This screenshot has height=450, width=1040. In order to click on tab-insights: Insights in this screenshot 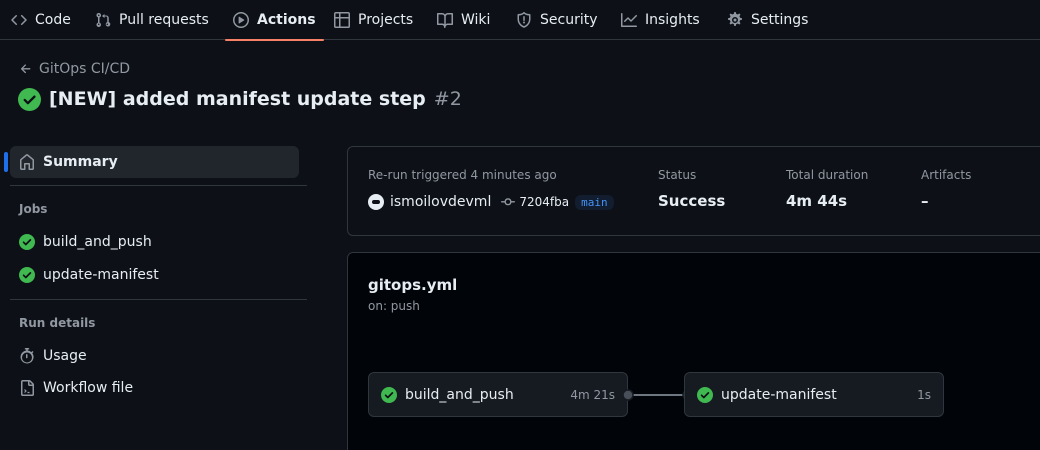, I will do `click(660, 20)`.